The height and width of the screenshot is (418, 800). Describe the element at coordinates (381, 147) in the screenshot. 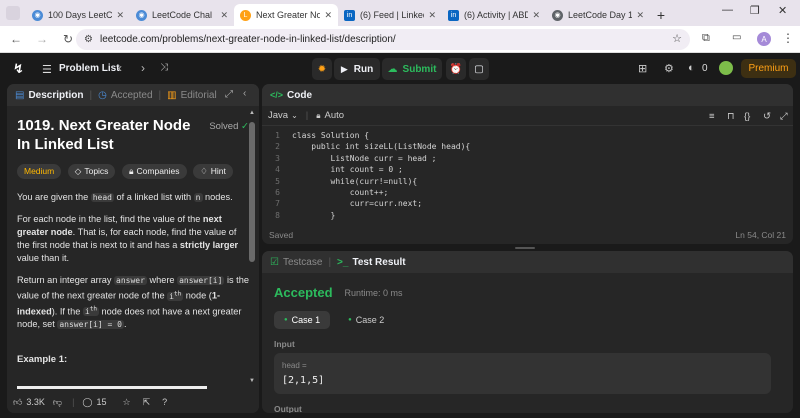

I see `code-text: public int sizeLL(ListNode head){` at that location.